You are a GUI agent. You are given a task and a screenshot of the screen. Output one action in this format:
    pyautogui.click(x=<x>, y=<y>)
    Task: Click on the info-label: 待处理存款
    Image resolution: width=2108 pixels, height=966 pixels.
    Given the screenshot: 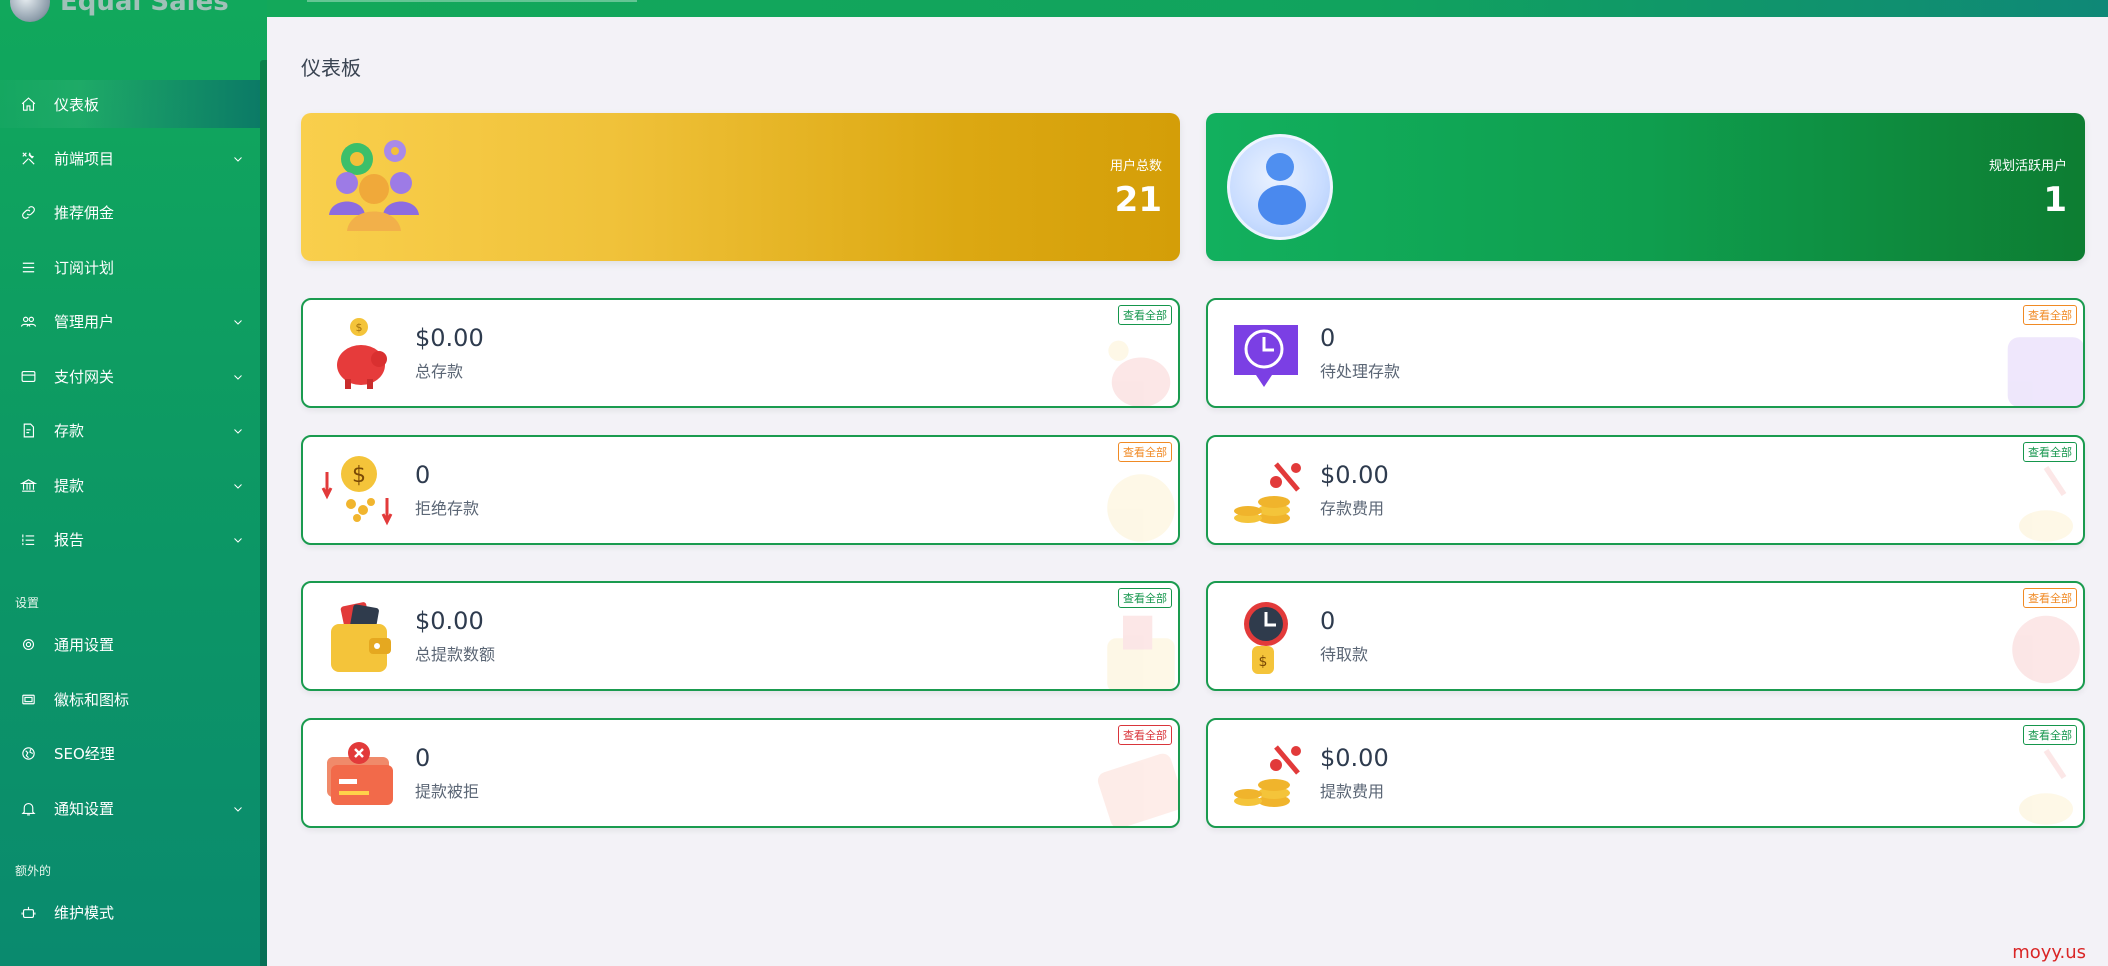 What is the action you would take?
    pyautogui.click(x=1360, y=371)
    